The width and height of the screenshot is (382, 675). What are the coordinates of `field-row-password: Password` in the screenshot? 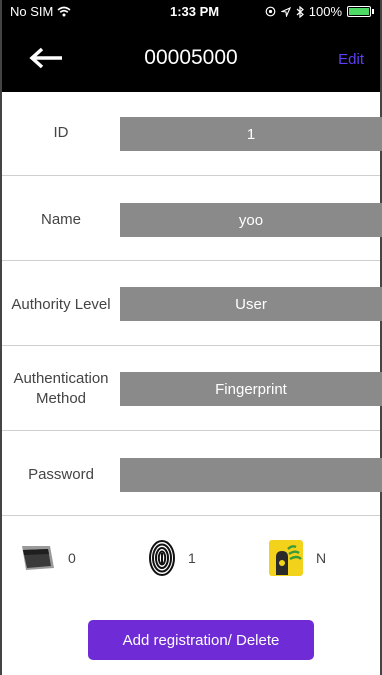 It's located at (192, 473).